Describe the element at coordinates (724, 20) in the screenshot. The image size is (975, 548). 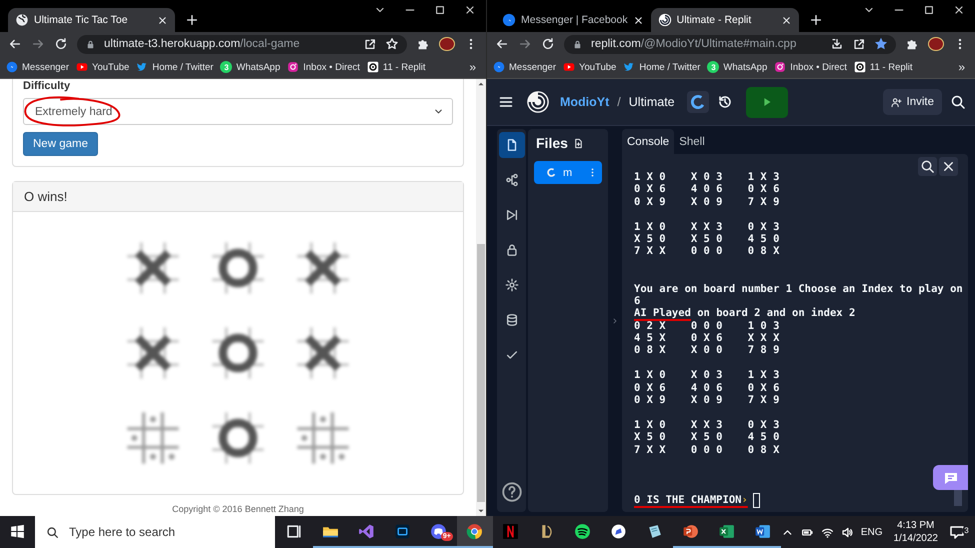
I see `browser-tab: Ultimate - Replit` at that location.